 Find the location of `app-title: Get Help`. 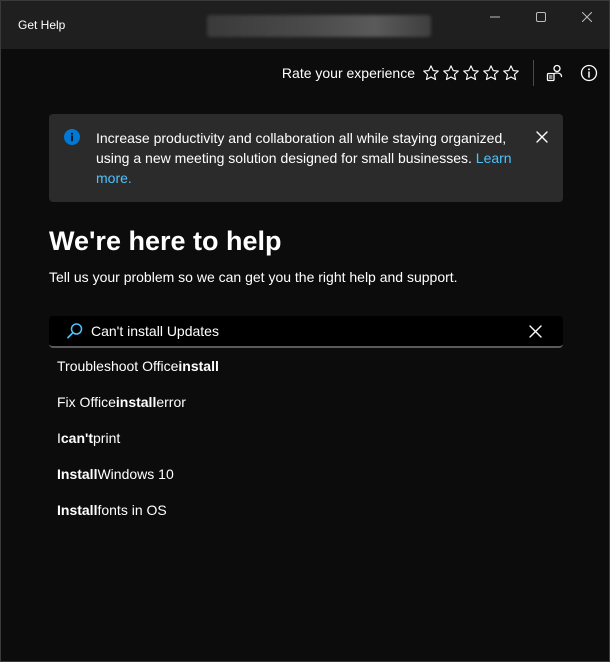

app-title: Get Help is located at coordinates (42, 25).